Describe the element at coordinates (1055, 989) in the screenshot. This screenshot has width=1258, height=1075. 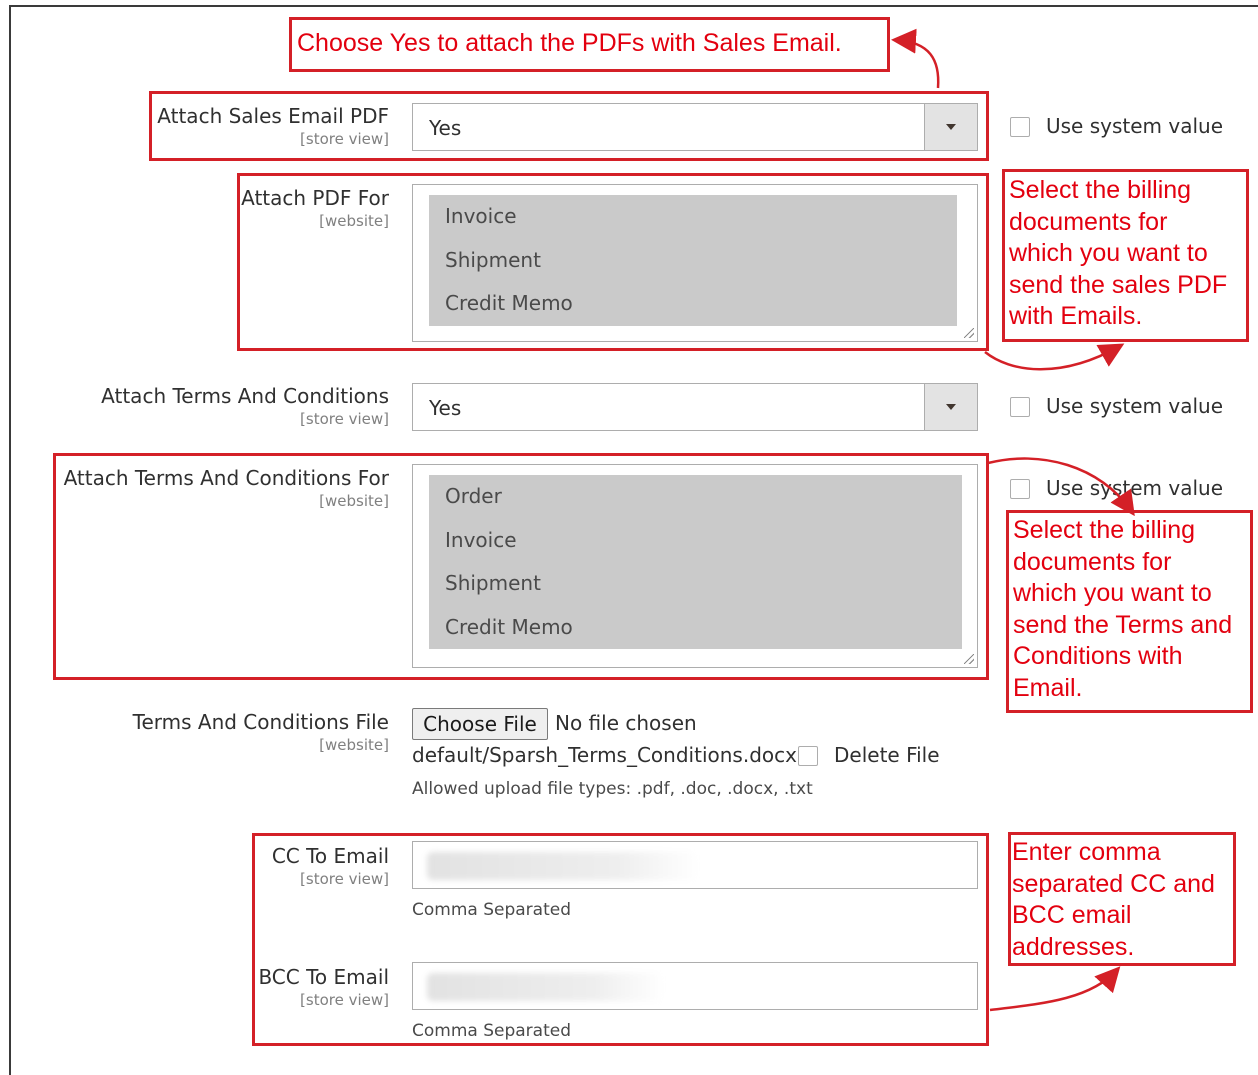
I see `arrow-to-email-note` at that location.